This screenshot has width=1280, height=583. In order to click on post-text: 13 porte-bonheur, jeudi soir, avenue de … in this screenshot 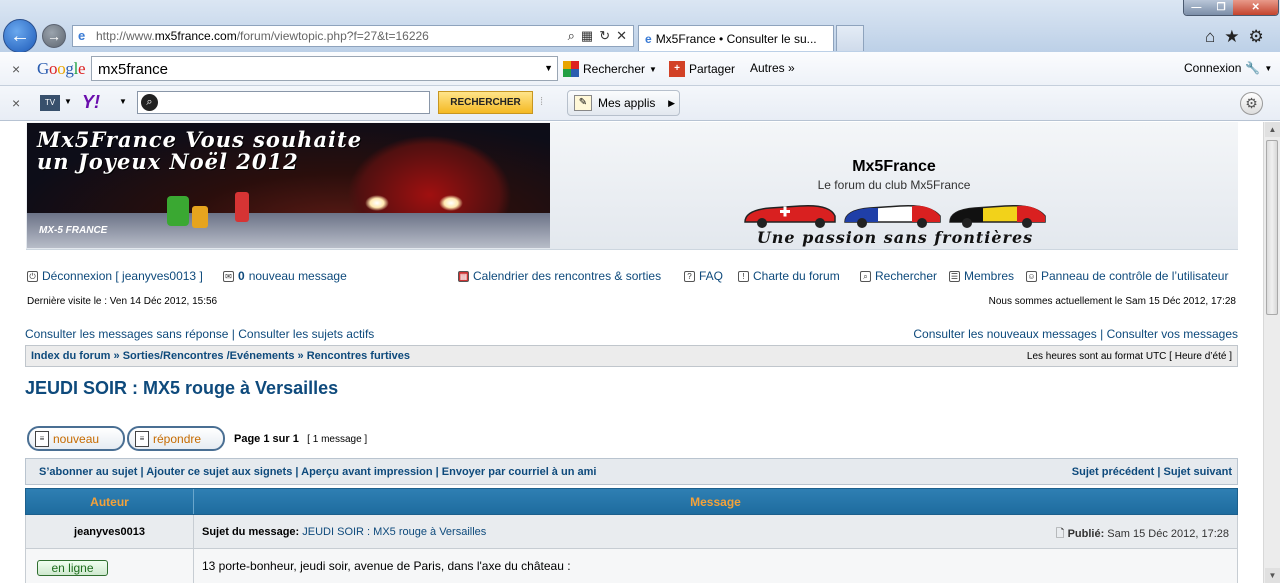, I will do `click(386, 566)`.